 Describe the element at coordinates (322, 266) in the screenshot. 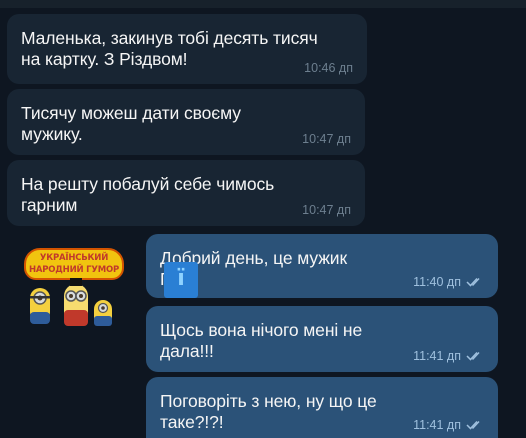

I see `message-bubble-outgoing: Добрий день, це мужик Г ї 11:40 дп` at that location.